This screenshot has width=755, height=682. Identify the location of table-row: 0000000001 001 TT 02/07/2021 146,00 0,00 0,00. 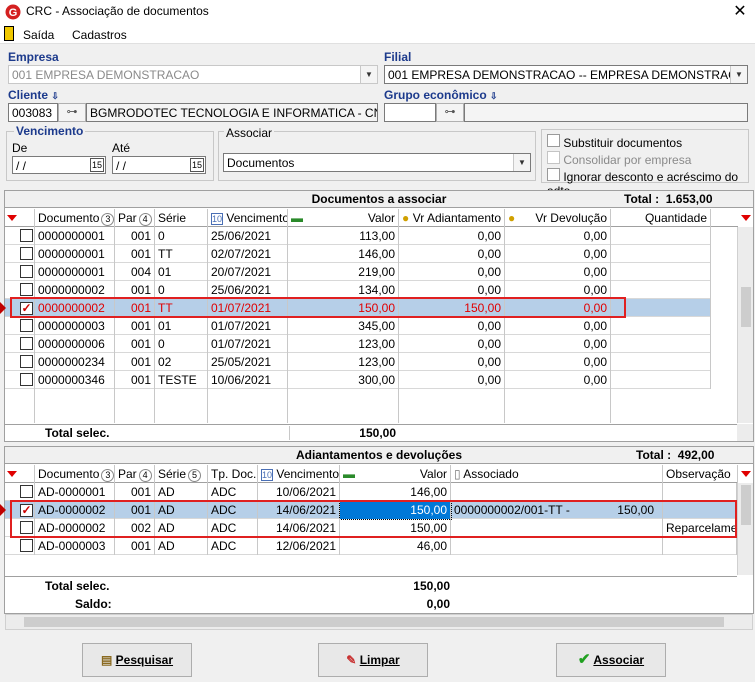
(358, 254).